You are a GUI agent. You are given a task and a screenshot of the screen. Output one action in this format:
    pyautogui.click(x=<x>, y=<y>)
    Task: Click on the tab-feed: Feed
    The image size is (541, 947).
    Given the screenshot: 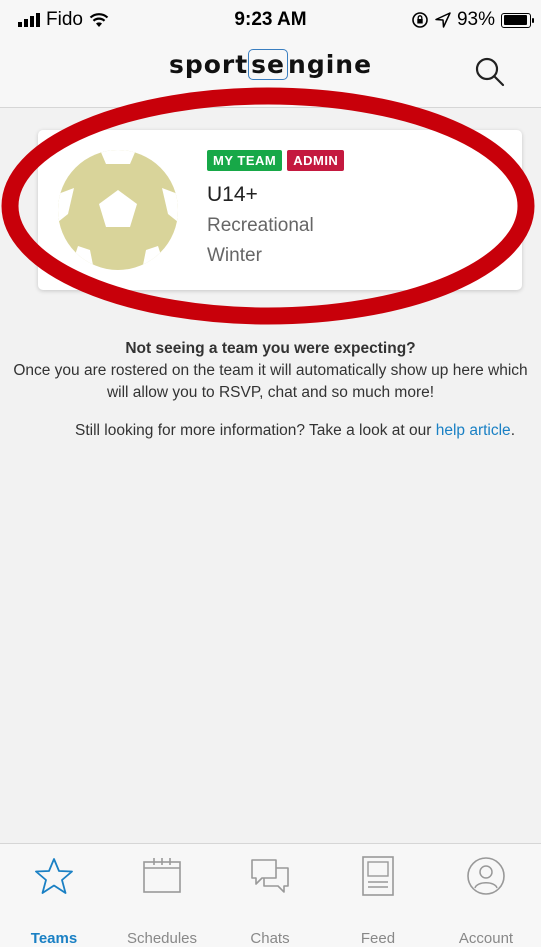 What is the action you would take?
    pyautogui.click(x=378, y=895)
    